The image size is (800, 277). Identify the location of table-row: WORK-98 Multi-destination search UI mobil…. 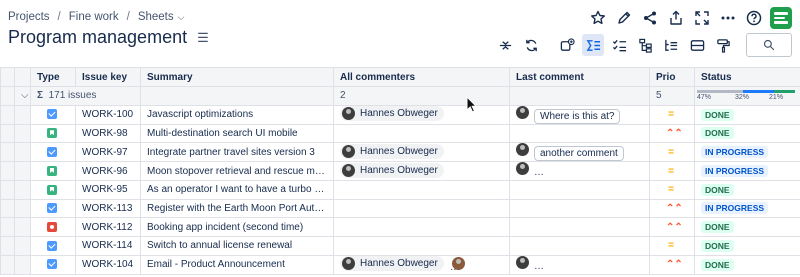
(400, 133).